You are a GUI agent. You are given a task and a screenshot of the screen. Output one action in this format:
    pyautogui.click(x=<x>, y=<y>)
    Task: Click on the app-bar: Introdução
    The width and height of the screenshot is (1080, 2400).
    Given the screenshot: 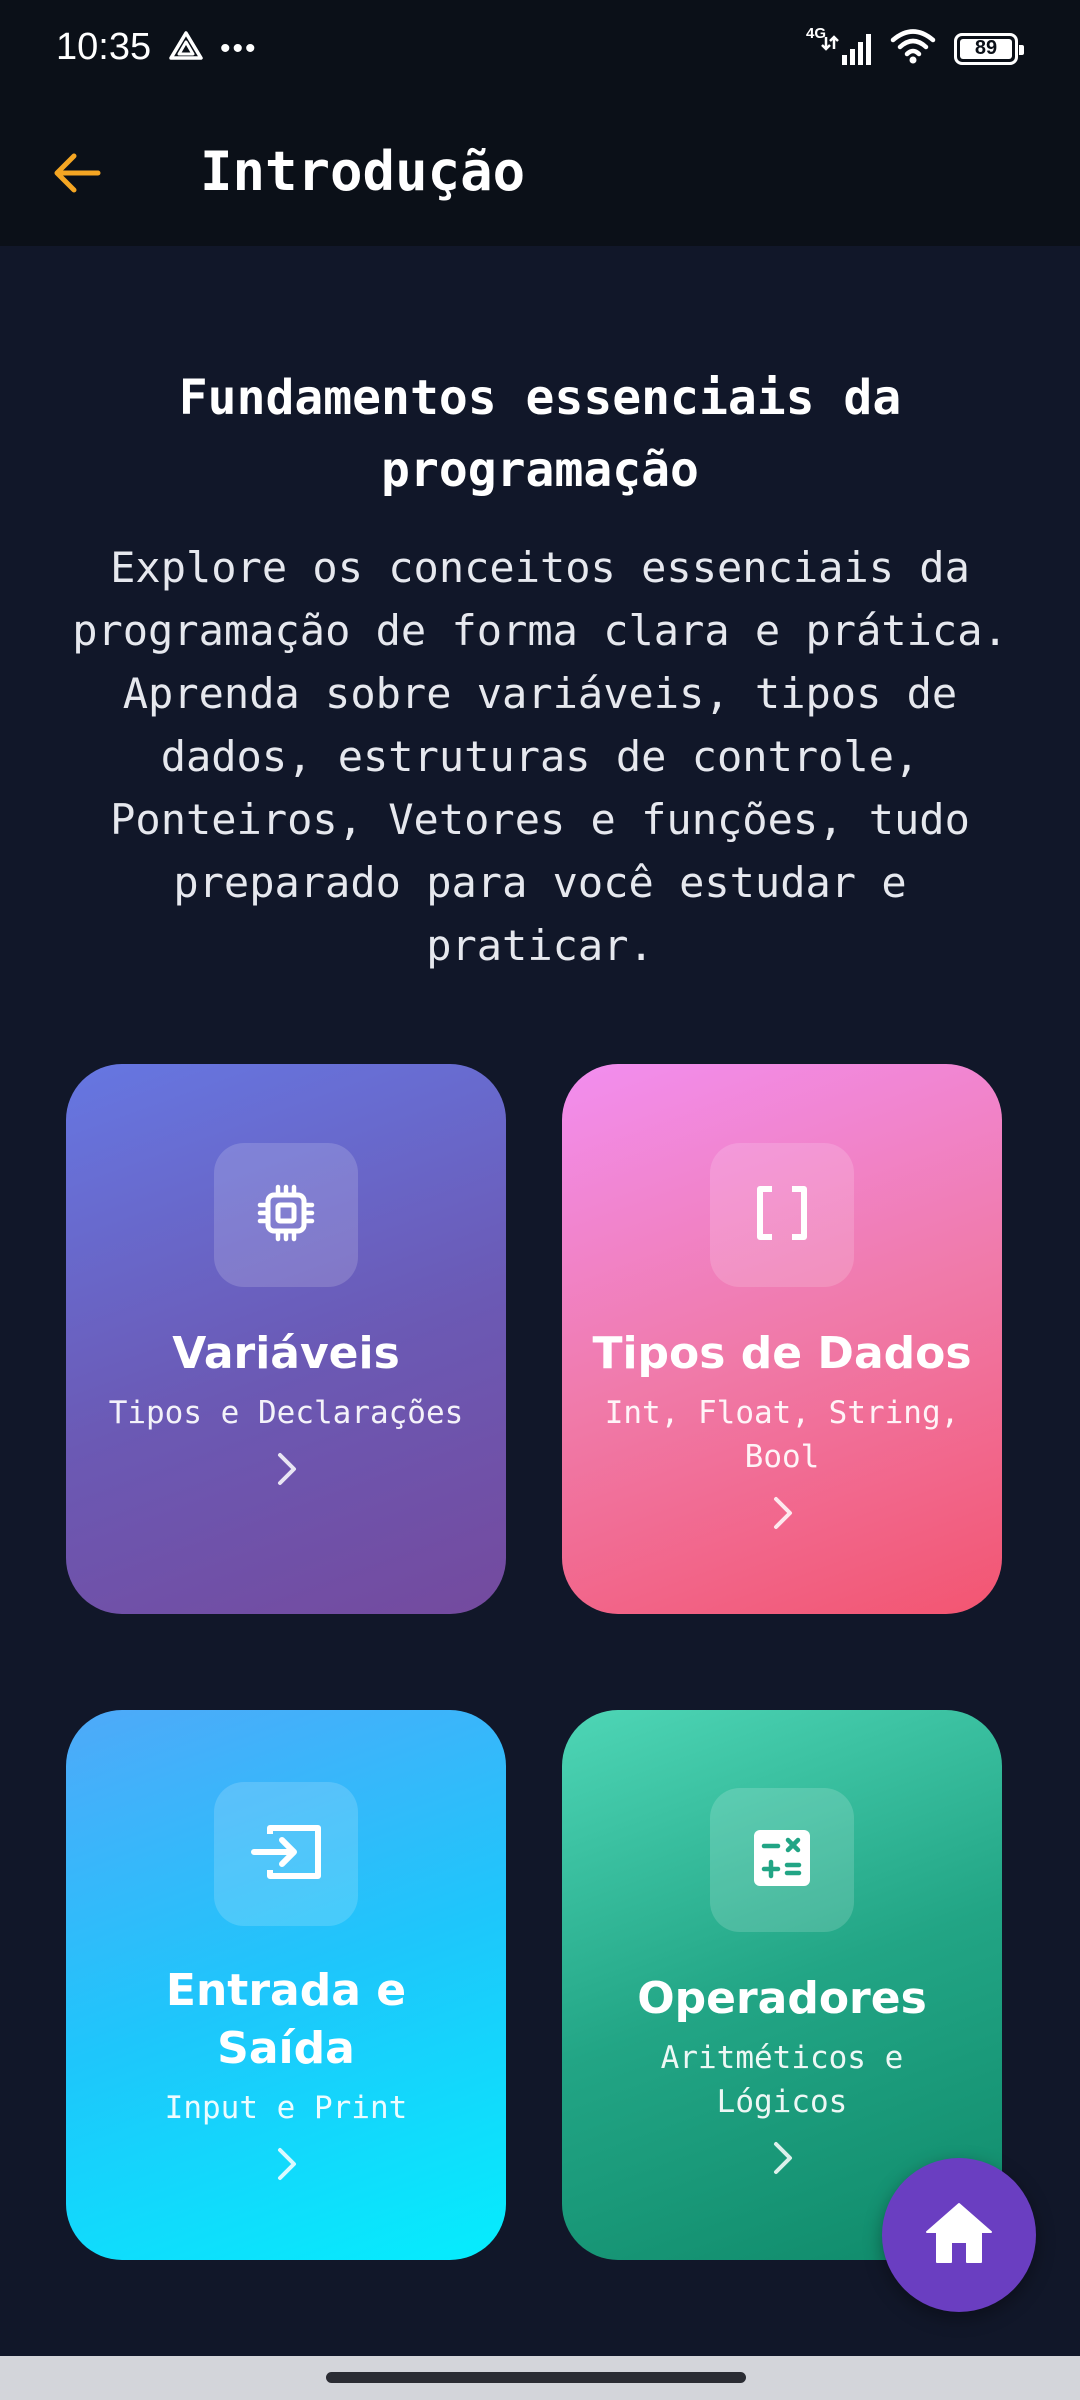 What is the action you would take?
    pyautogui.click(x=540, y=173)
    